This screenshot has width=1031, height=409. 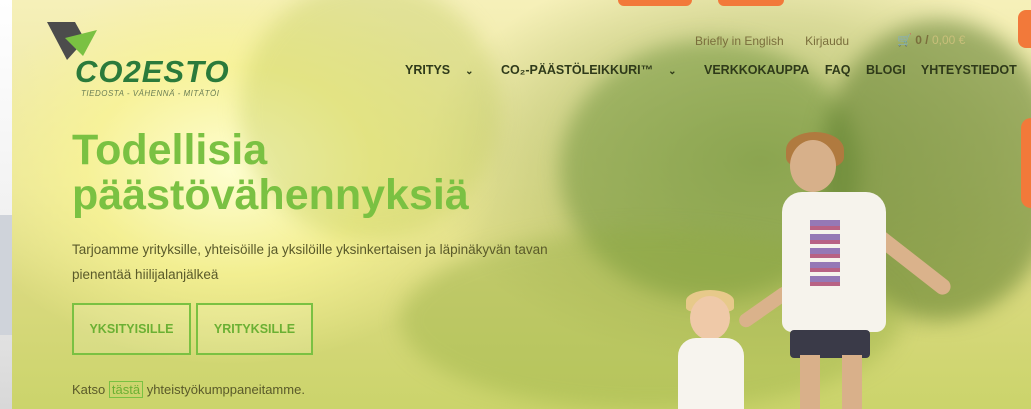 What do you see at coordinates (254, 329) in the screenshot?
I see `business-customers-button: YRITYKSILLE` at bounding box center [254, 329].